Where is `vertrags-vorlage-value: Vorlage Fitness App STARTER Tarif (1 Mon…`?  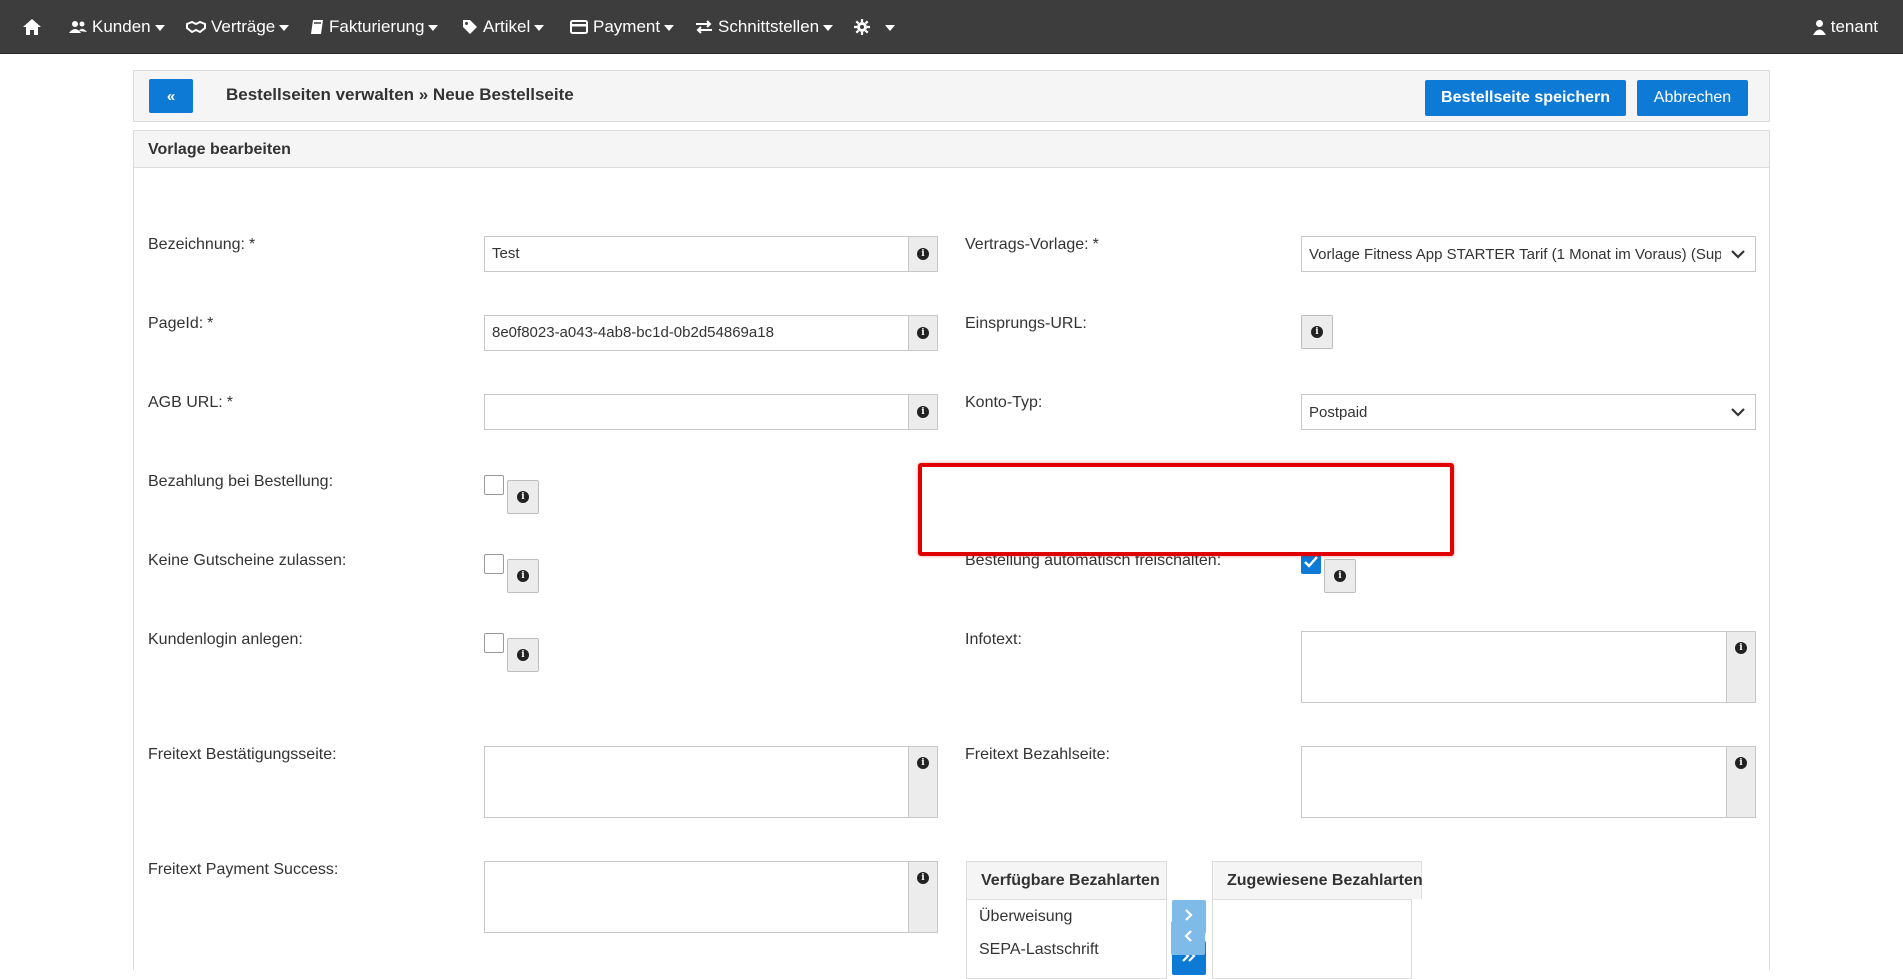 vertrags-vorlage-value: Vorlage Fitness App STARTER Tarif (1 Mon… is located at coordinates (1515, 254).